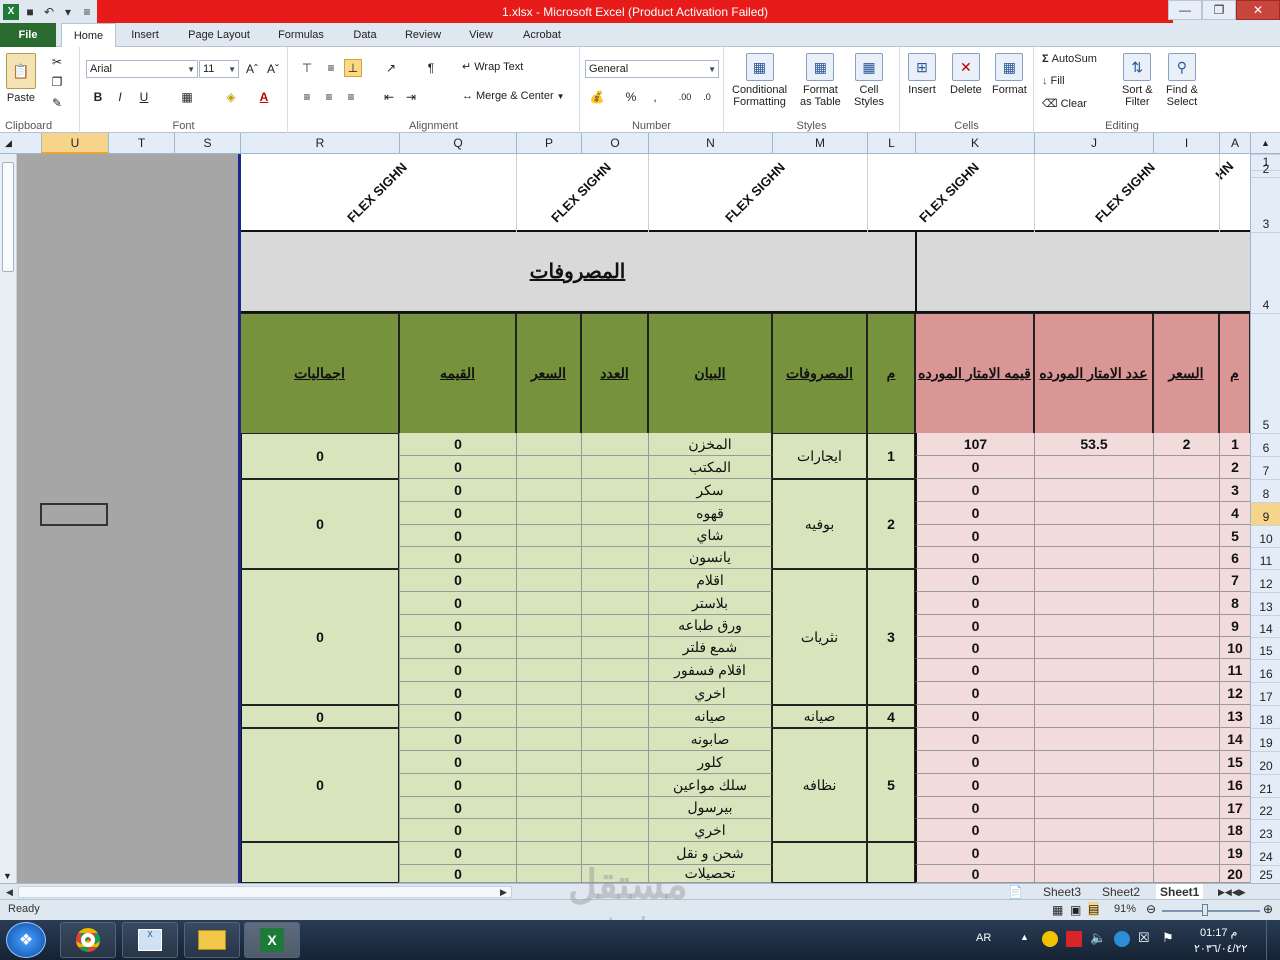 This screenshot has width=1280, height=960. Describe the element at coordinates (710, 626) in the screenshot. I see `item-description: ورق طباعه` at that location.